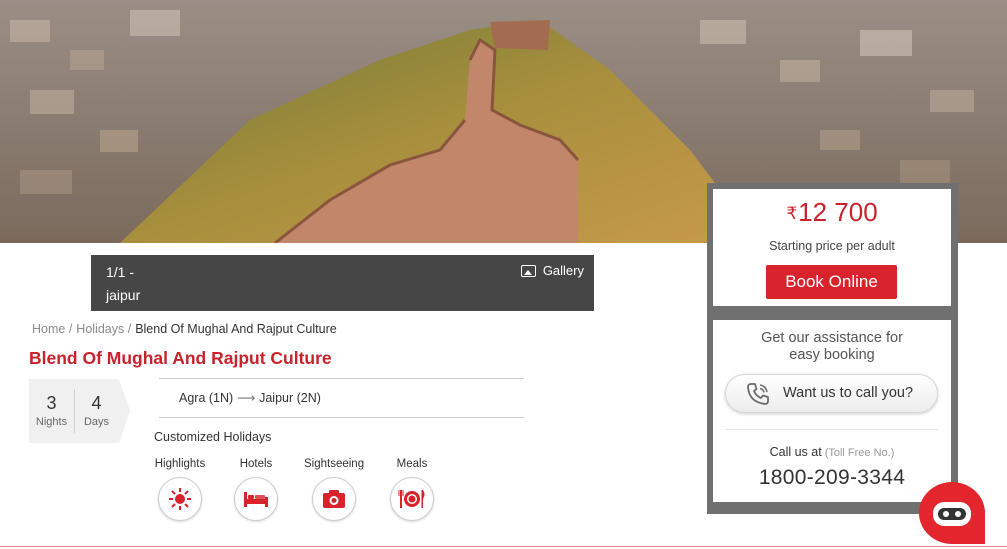 This screenshot has width=1007, height=549. Describe the element at coordinates (213, 437) in the screenshot. I see `holiday-type: Customized Holidays` at that location.